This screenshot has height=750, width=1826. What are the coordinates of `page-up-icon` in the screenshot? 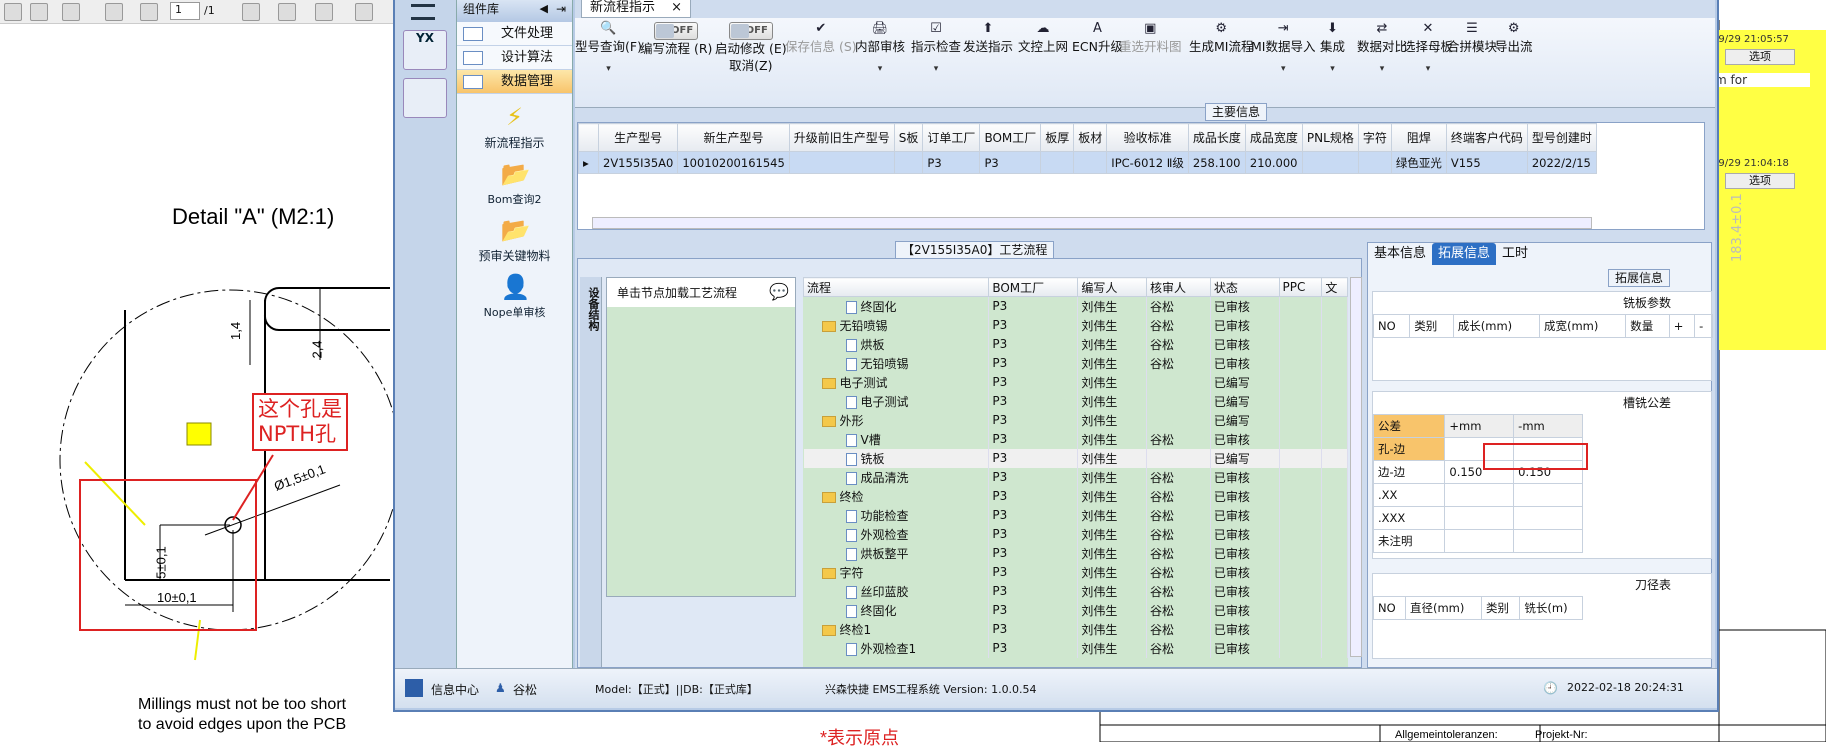 It's located at (114, 12).